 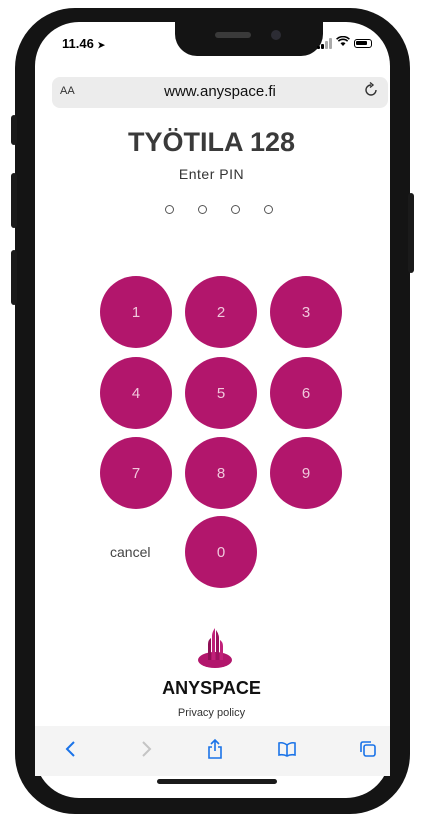 What do you see at coordinates (363, 43) in the screenshot?
I see `battery-icon` at bounding box center [363, 43].